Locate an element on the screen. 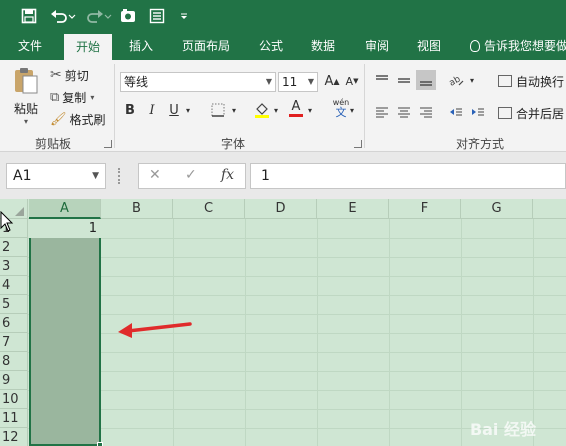 This screenshot has height=446, width=566. formula-bar: A1 ▼ ✕ ✓ fx 1 is located at coordinates (283, 175).